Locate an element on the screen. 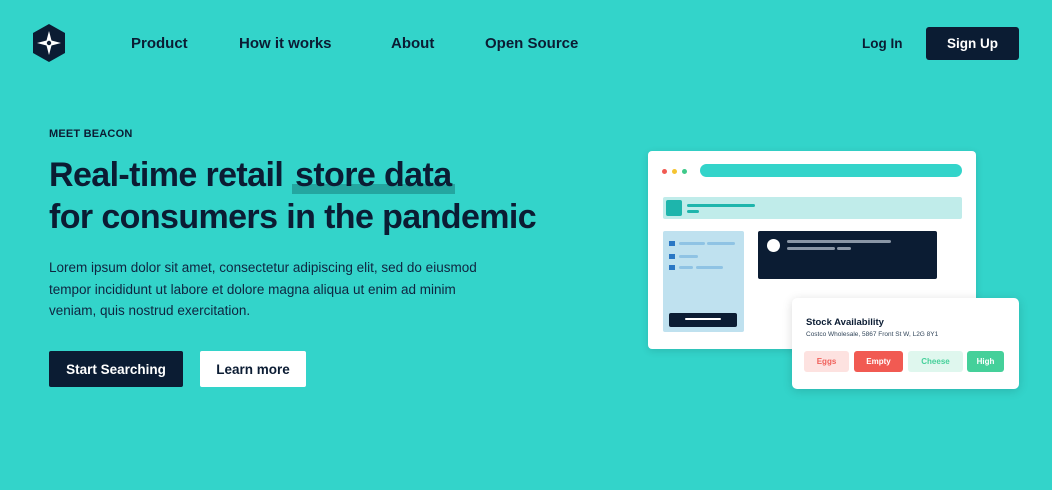 This screenshot has width=1052, height=490. window-dot-yellow is located at coordinates (674, 171).